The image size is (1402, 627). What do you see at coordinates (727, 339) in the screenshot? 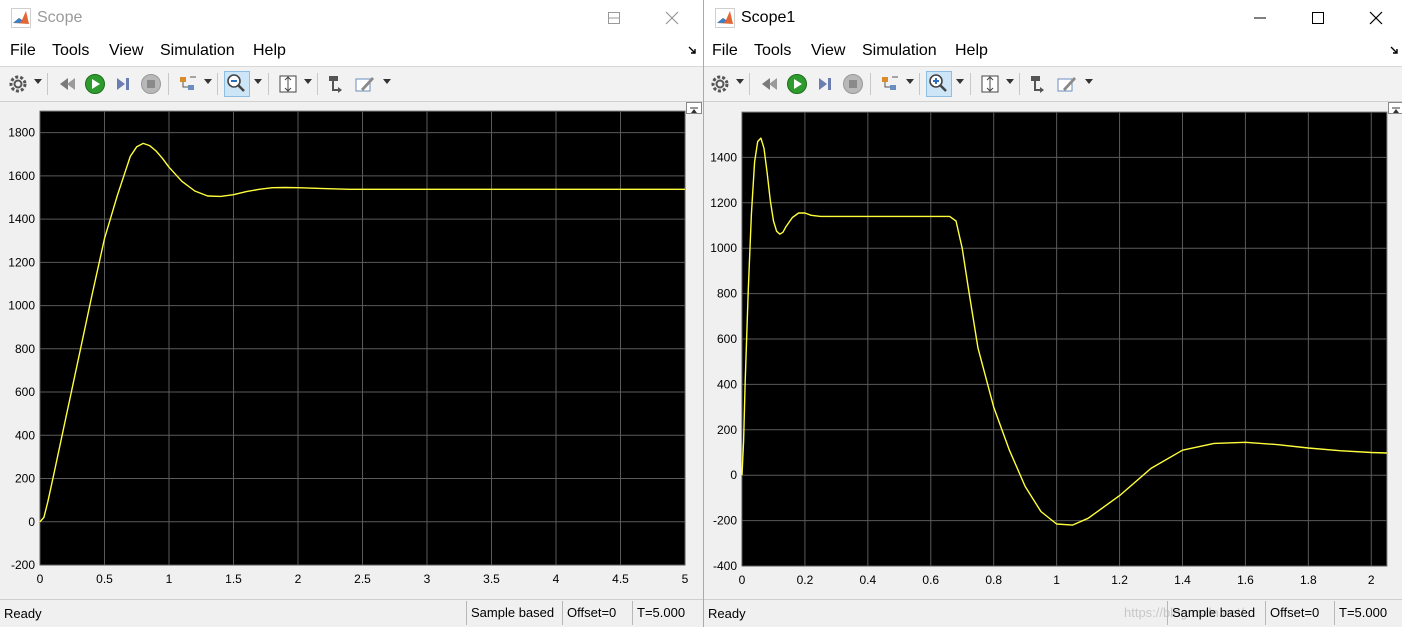
I see `y-tick-label: 600` at bounding box center [727, 339].